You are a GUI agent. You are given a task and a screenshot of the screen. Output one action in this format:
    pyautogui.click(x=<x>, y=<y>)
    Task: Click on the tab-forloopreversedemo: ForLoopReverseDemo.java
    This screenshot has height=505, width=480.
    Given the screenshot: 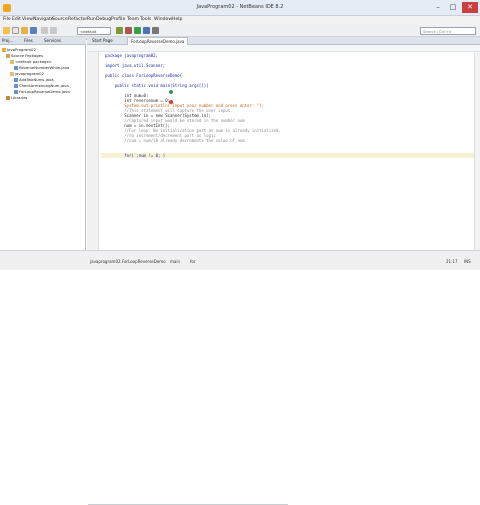 What is the action you would take?
    pyautogui.click(x=158, y=41)
    